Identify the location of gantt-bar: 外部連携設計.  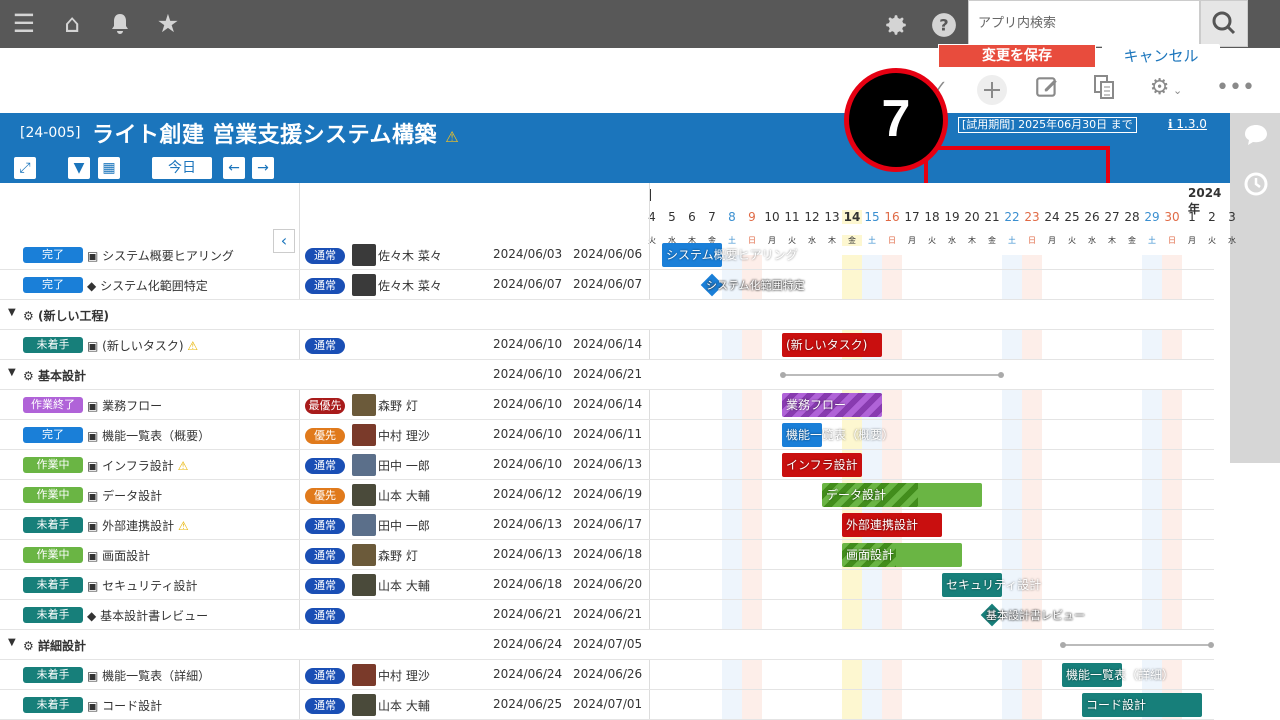
(892, 525).